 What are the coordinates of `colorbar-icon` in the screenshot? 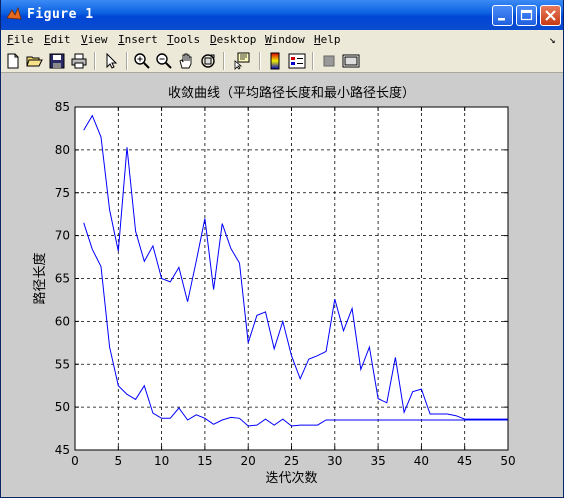 It's located at (275, 61).